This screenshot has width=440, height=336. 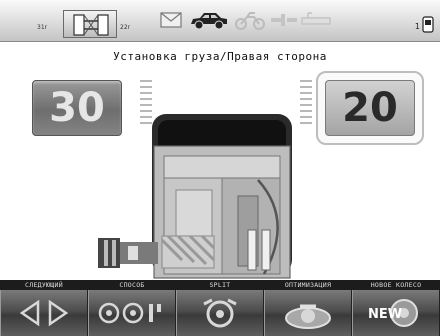 I want to click on user-icon, so click(x=428, y=24).